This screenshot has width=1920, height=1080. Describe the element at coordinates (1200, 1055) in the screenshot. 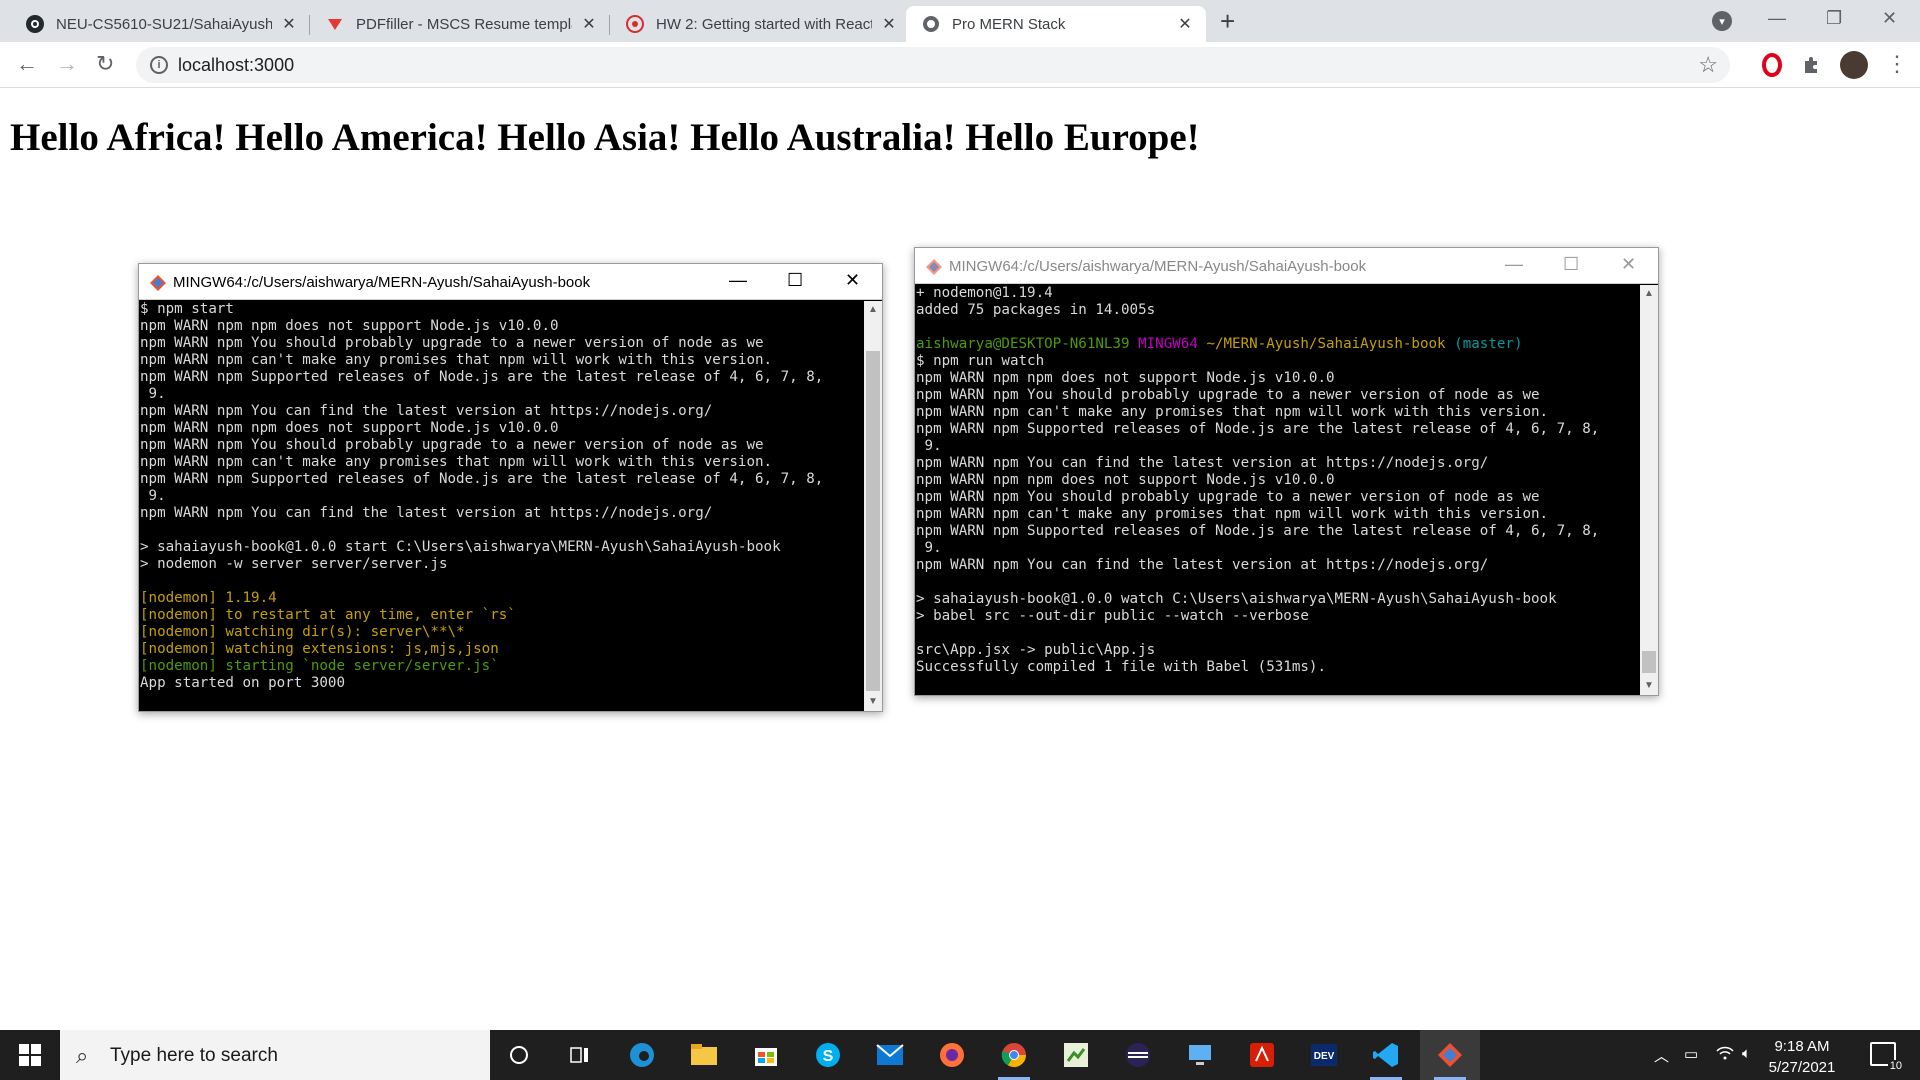

I see `remote-desktop-icon` at that location.